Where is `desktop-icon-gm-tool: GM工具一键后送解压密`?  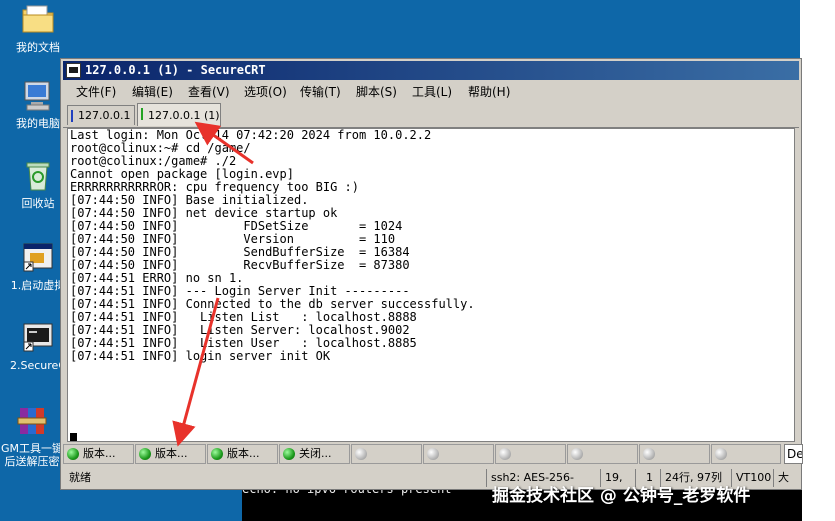 desktop-icon-gm-tool: GM工具一键后送解压密 is located at coordinates (33, 436).